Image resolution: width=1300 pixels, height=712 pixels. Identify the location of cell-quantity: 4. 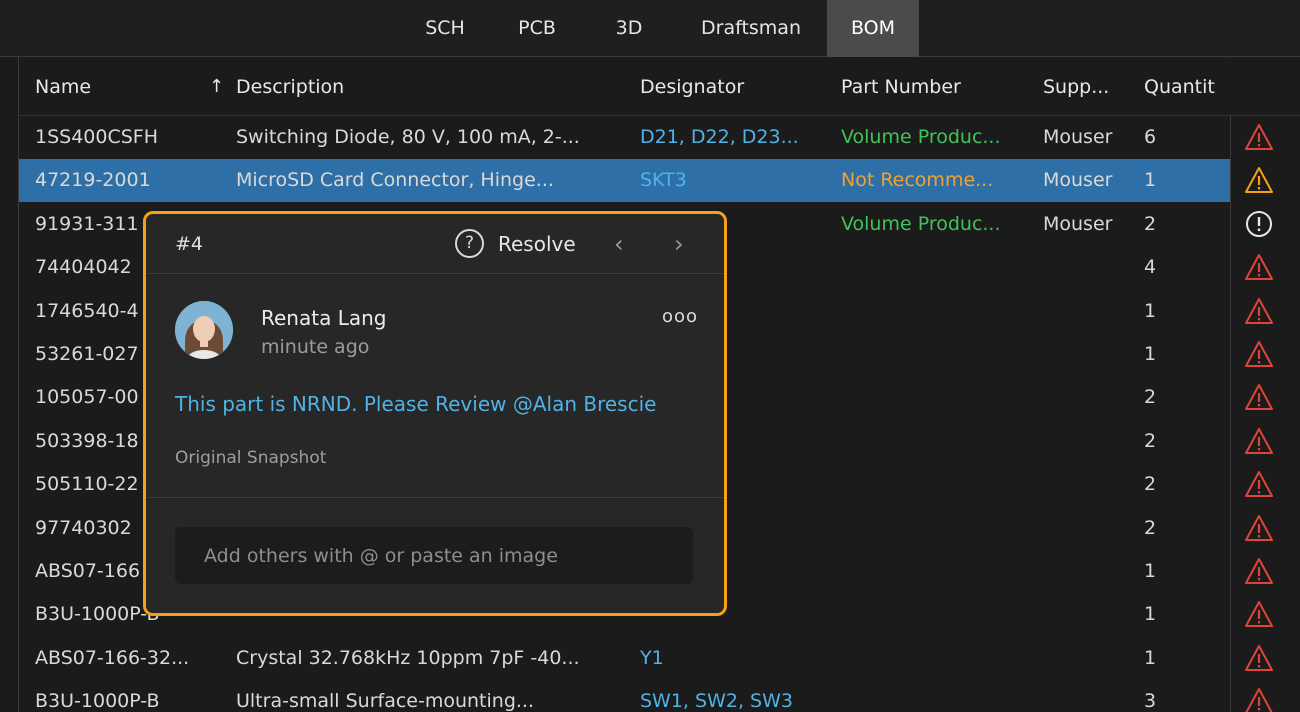
(1150, 267).